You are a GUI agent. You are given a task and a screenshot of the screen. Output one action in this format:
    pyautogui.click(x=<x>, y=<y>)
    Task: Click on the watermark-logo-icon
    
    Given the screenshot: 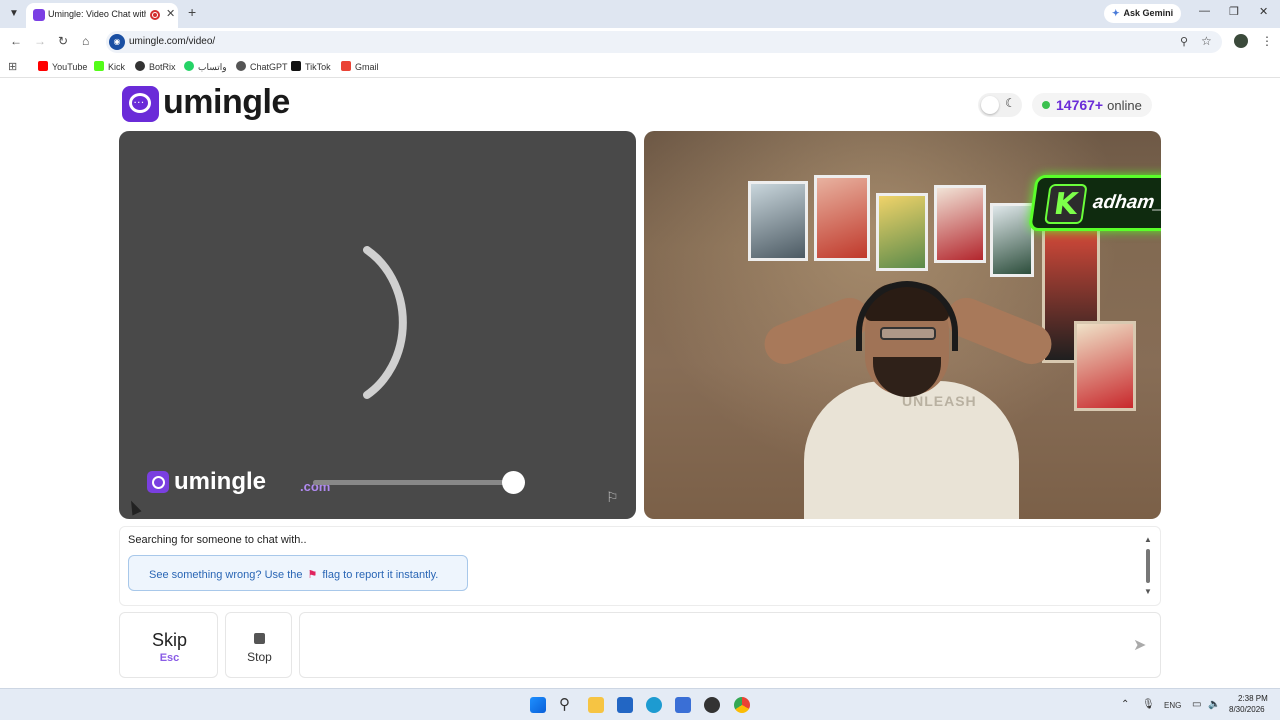 What is the action you would take?
    pyautogui.click(x=158, y=482)
    